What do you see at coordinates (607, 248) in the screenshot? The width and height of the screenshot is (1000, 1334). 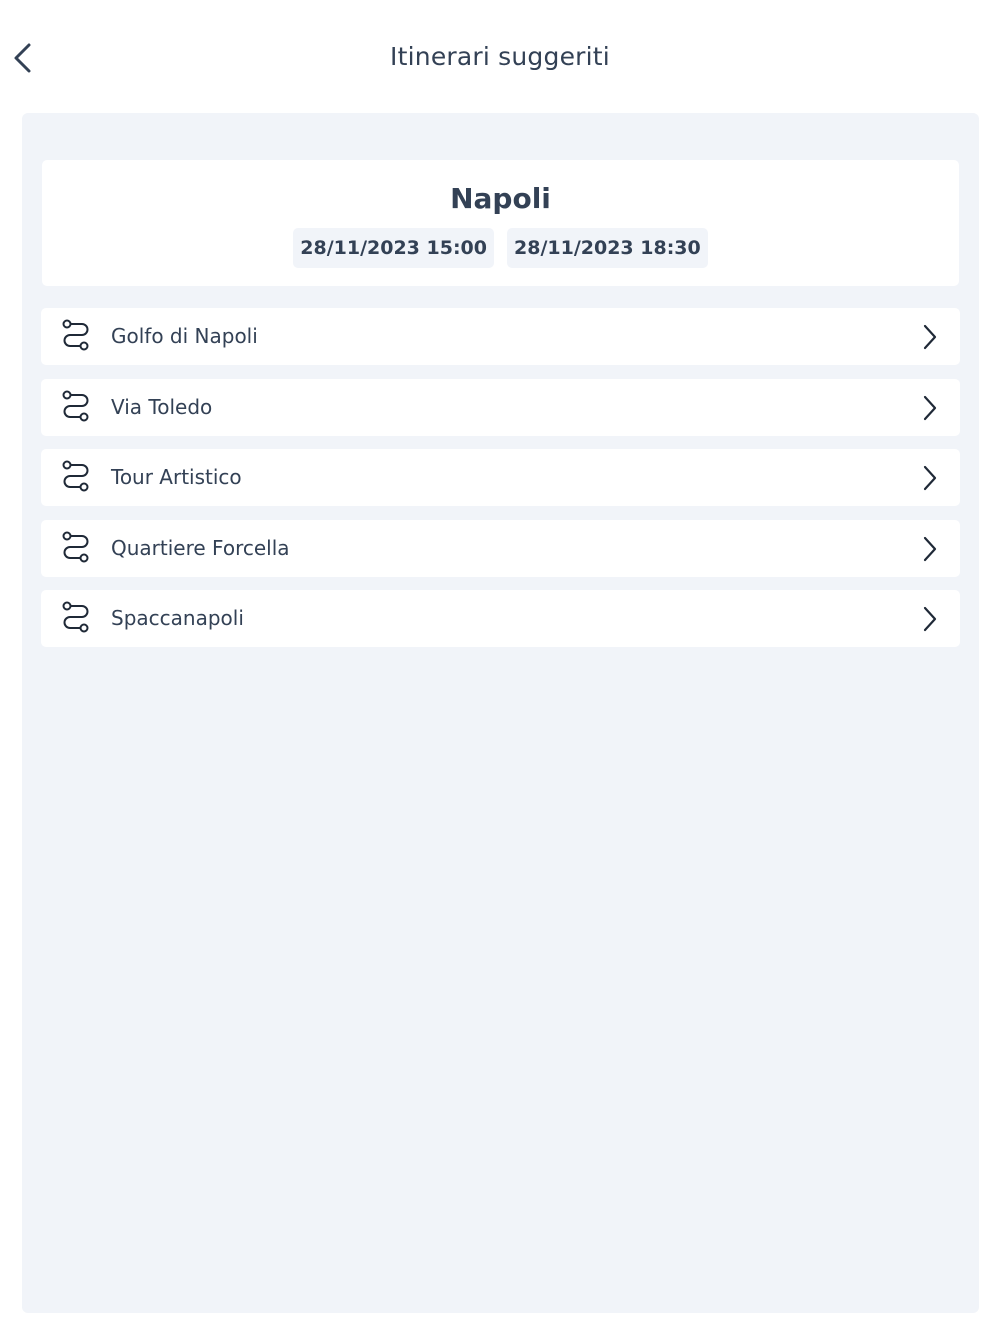 I see `end-date-badge: 28/11/2023 18:30` at bounding box center [607, 248].